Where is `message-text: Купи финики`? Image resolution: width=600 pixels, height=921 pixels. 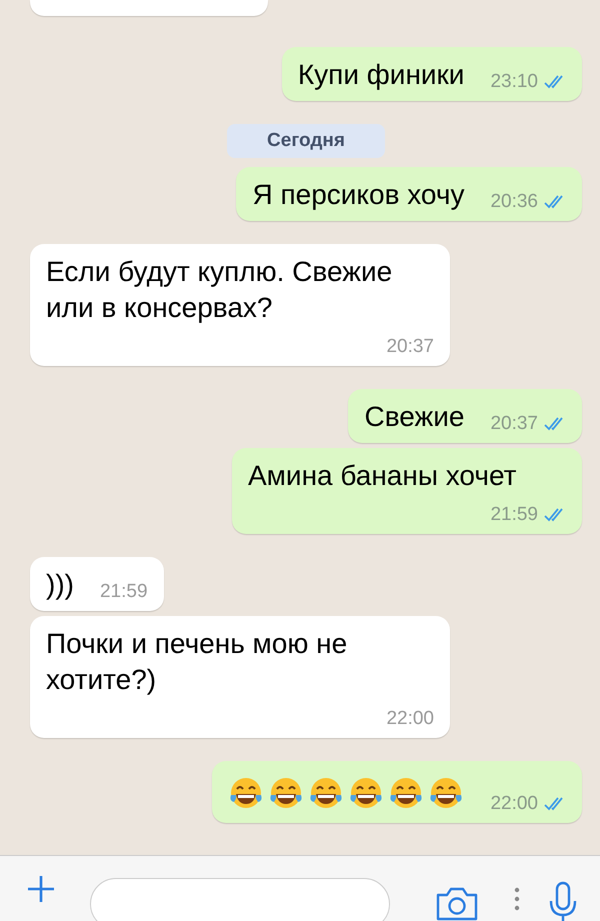
message-text: Купи финики is located at coordinates (381, 75).